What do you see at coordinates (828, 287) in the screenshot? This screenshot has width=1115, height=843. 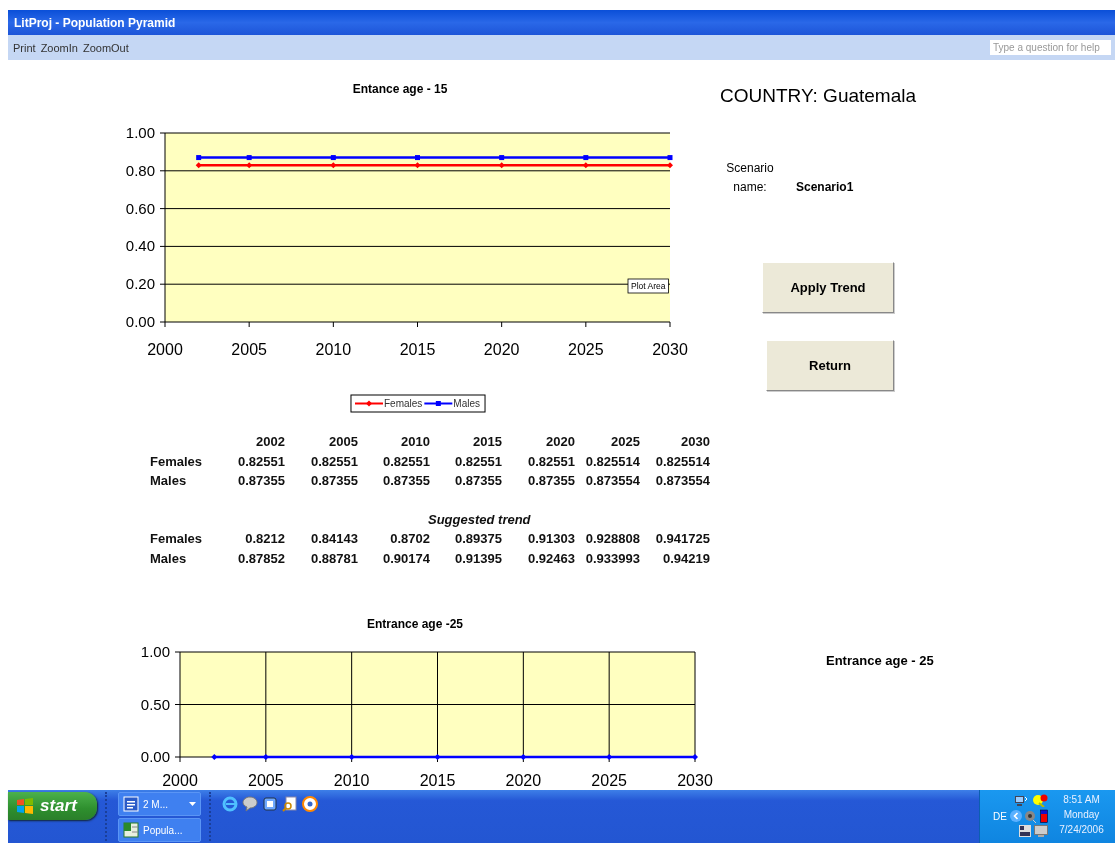 I see `action-button: Apply Trend` at bounding box center [828, 287].